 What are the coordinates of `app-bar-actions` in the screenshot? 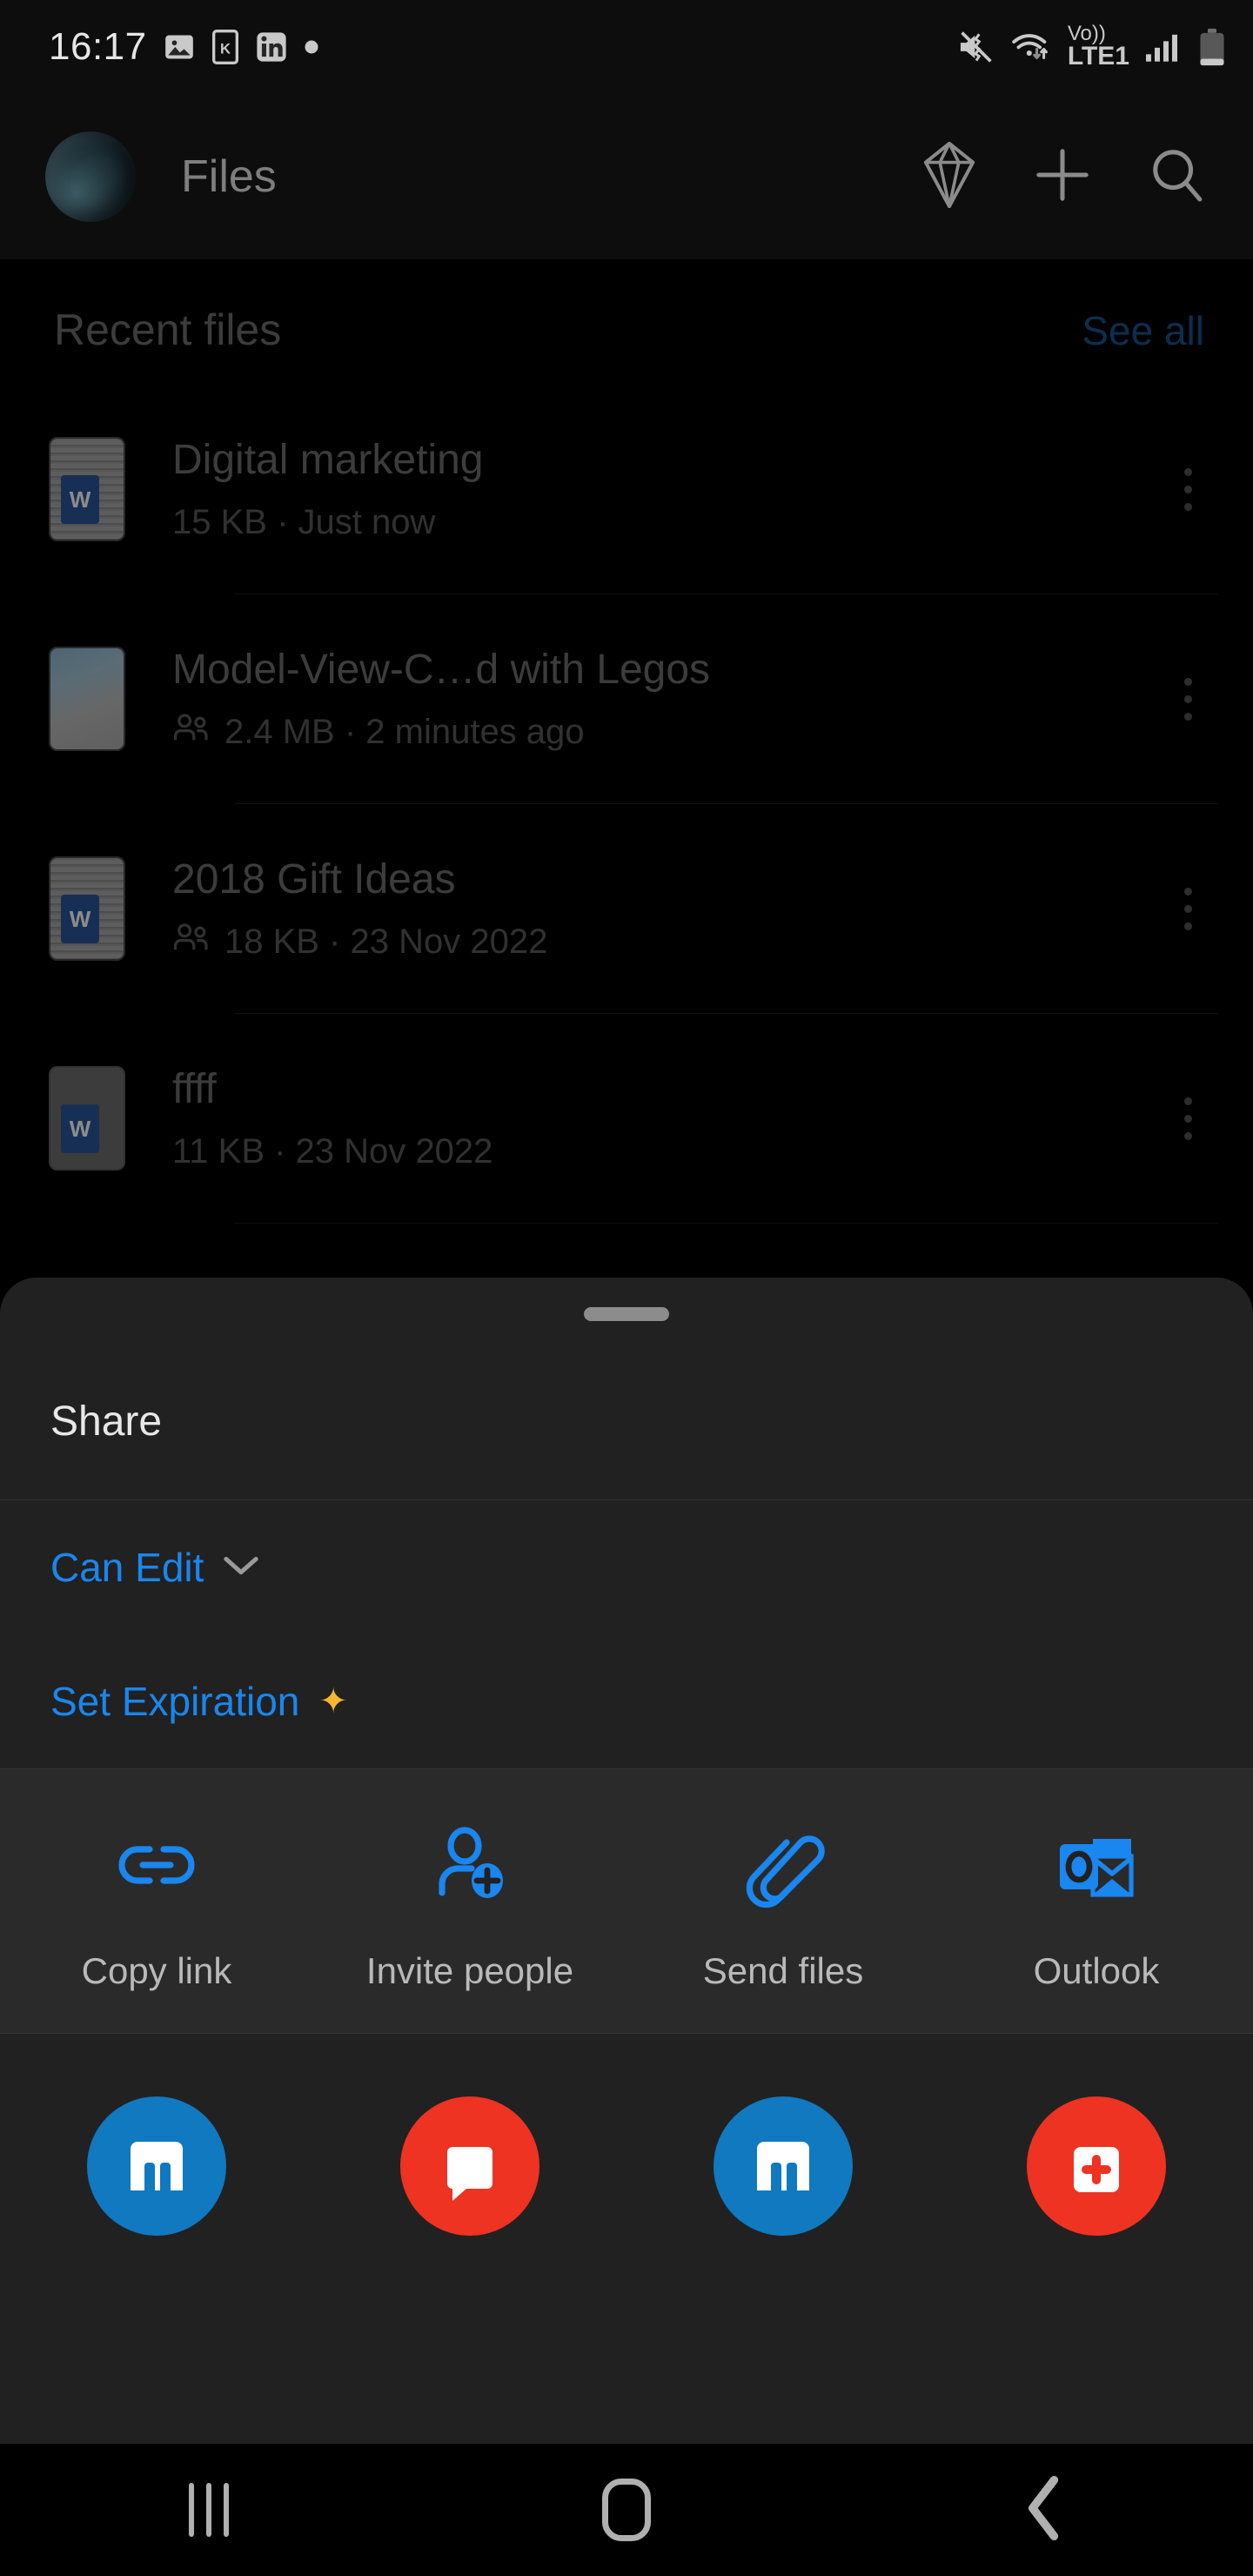 It's located at (1064, 176).